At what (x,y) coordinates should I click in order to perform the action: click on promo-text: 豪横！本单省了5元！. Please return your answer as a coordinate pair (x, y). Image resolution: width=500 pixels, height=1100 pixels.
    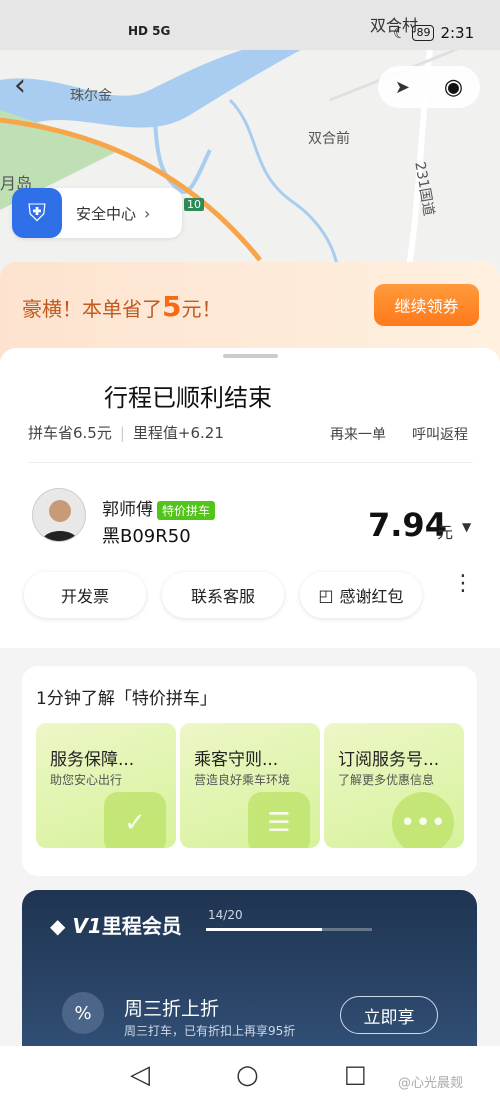
    Looking at the image, I should click on (121, 306).